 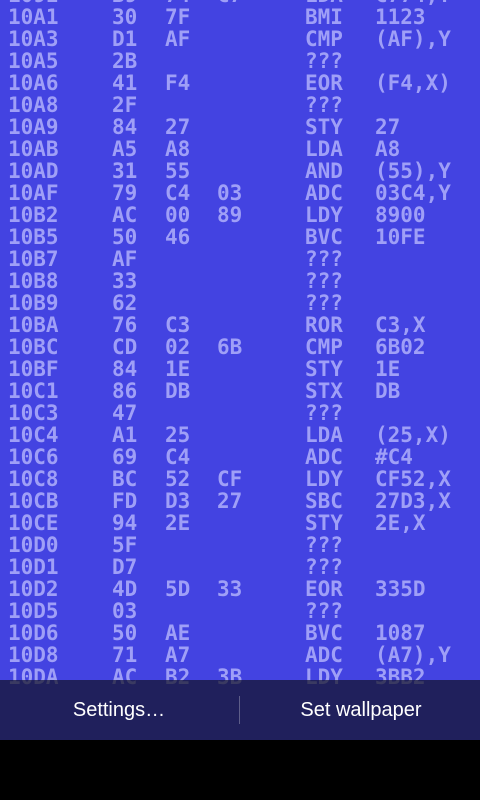 I want to click on disassembly-row: 10BC CD 02 6B CMP 6B02, so click(x=240, y=347).